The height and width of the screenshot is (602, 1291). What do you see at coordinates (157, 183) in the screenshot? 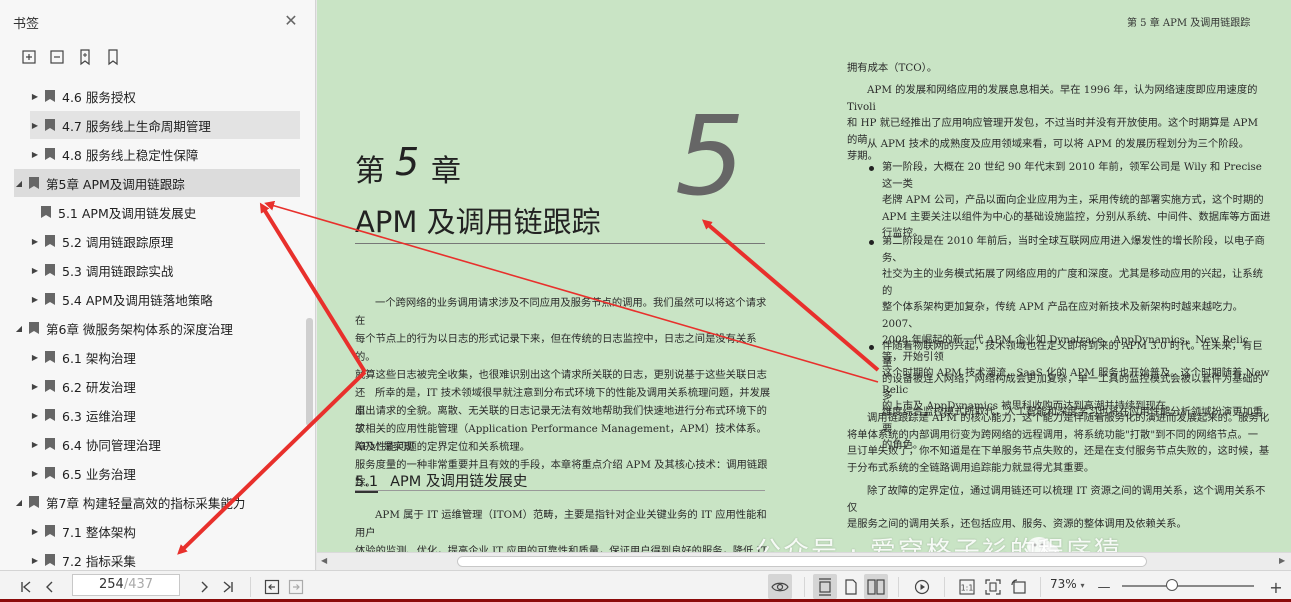
I see `bookmark-item-chapter: ◢ 第5章 APM及调用链跟踪` at bounding box center [157, 183].